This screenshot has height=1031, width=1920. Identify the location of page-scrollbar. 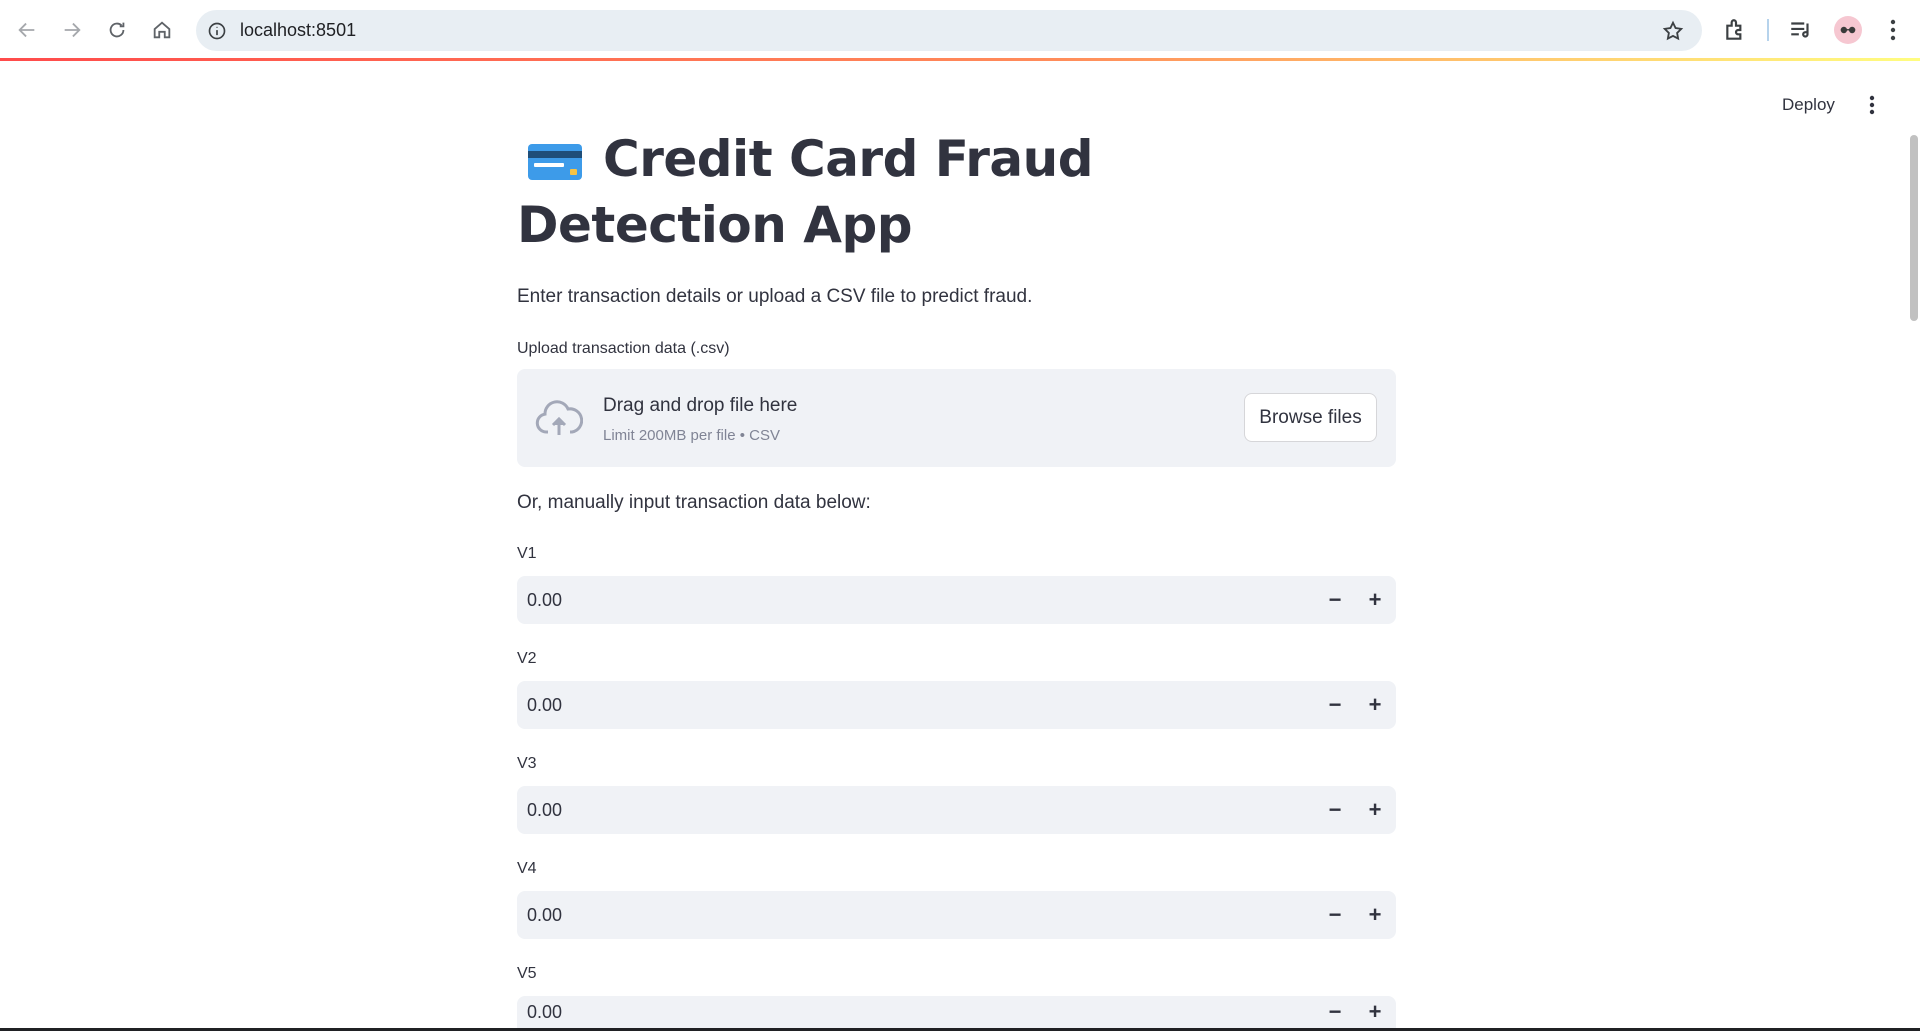
(1914, 228).